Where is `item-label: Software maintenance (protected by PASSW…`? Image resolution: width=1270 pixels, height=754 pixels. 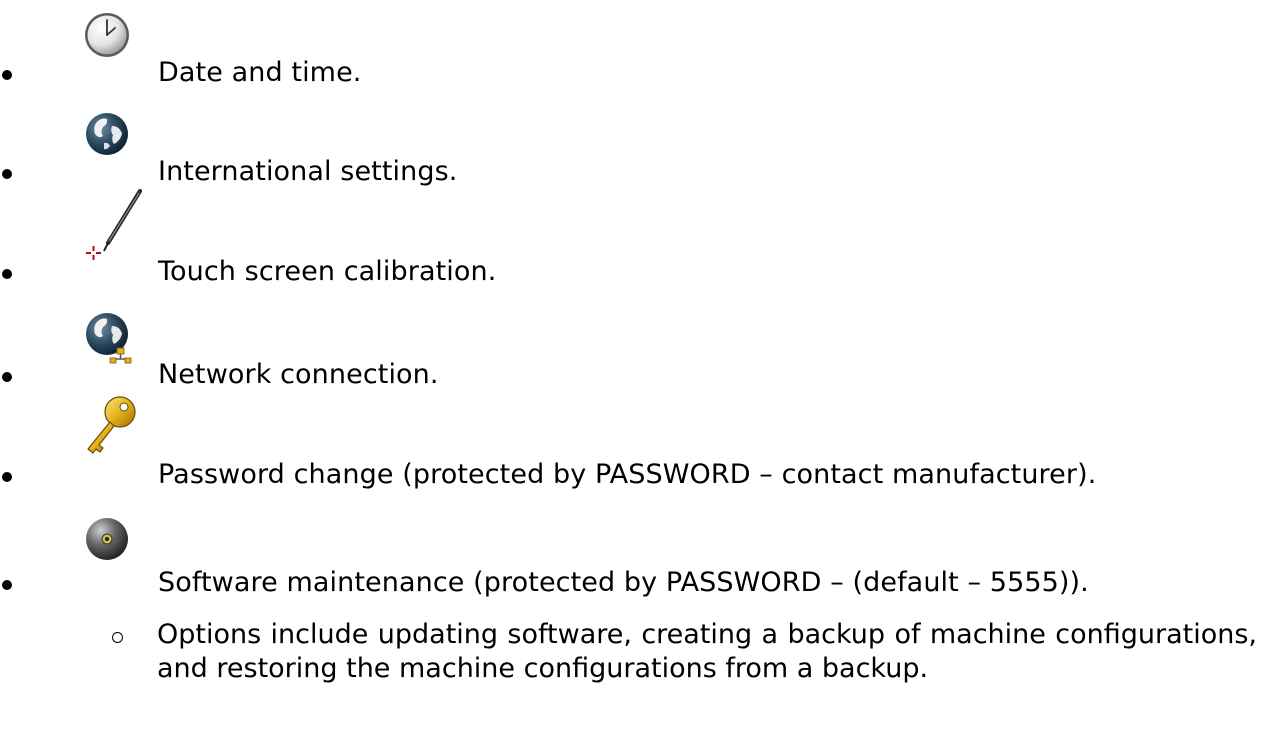
item-label: Software maintenance (protected by PASSW… is located at coordinates (623, 582).